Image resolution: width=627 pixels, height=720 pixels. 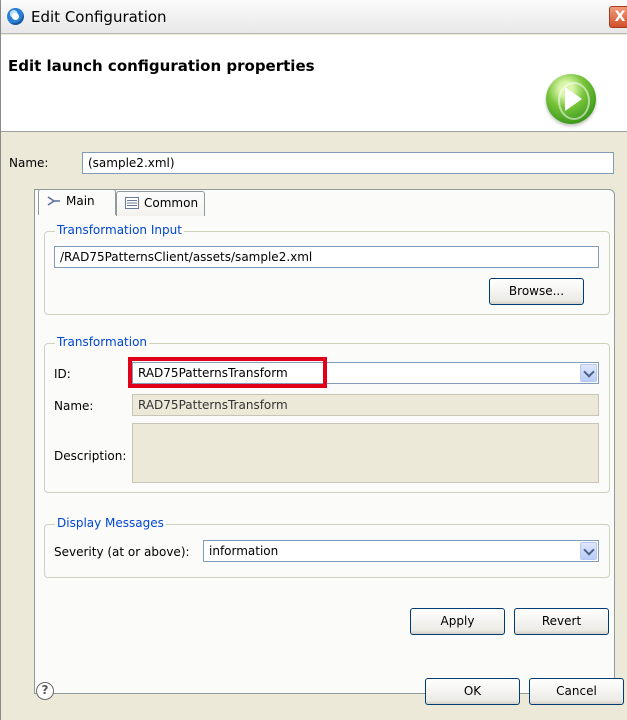 I want to click on help-icon: ?, so click(x=45, y=691).